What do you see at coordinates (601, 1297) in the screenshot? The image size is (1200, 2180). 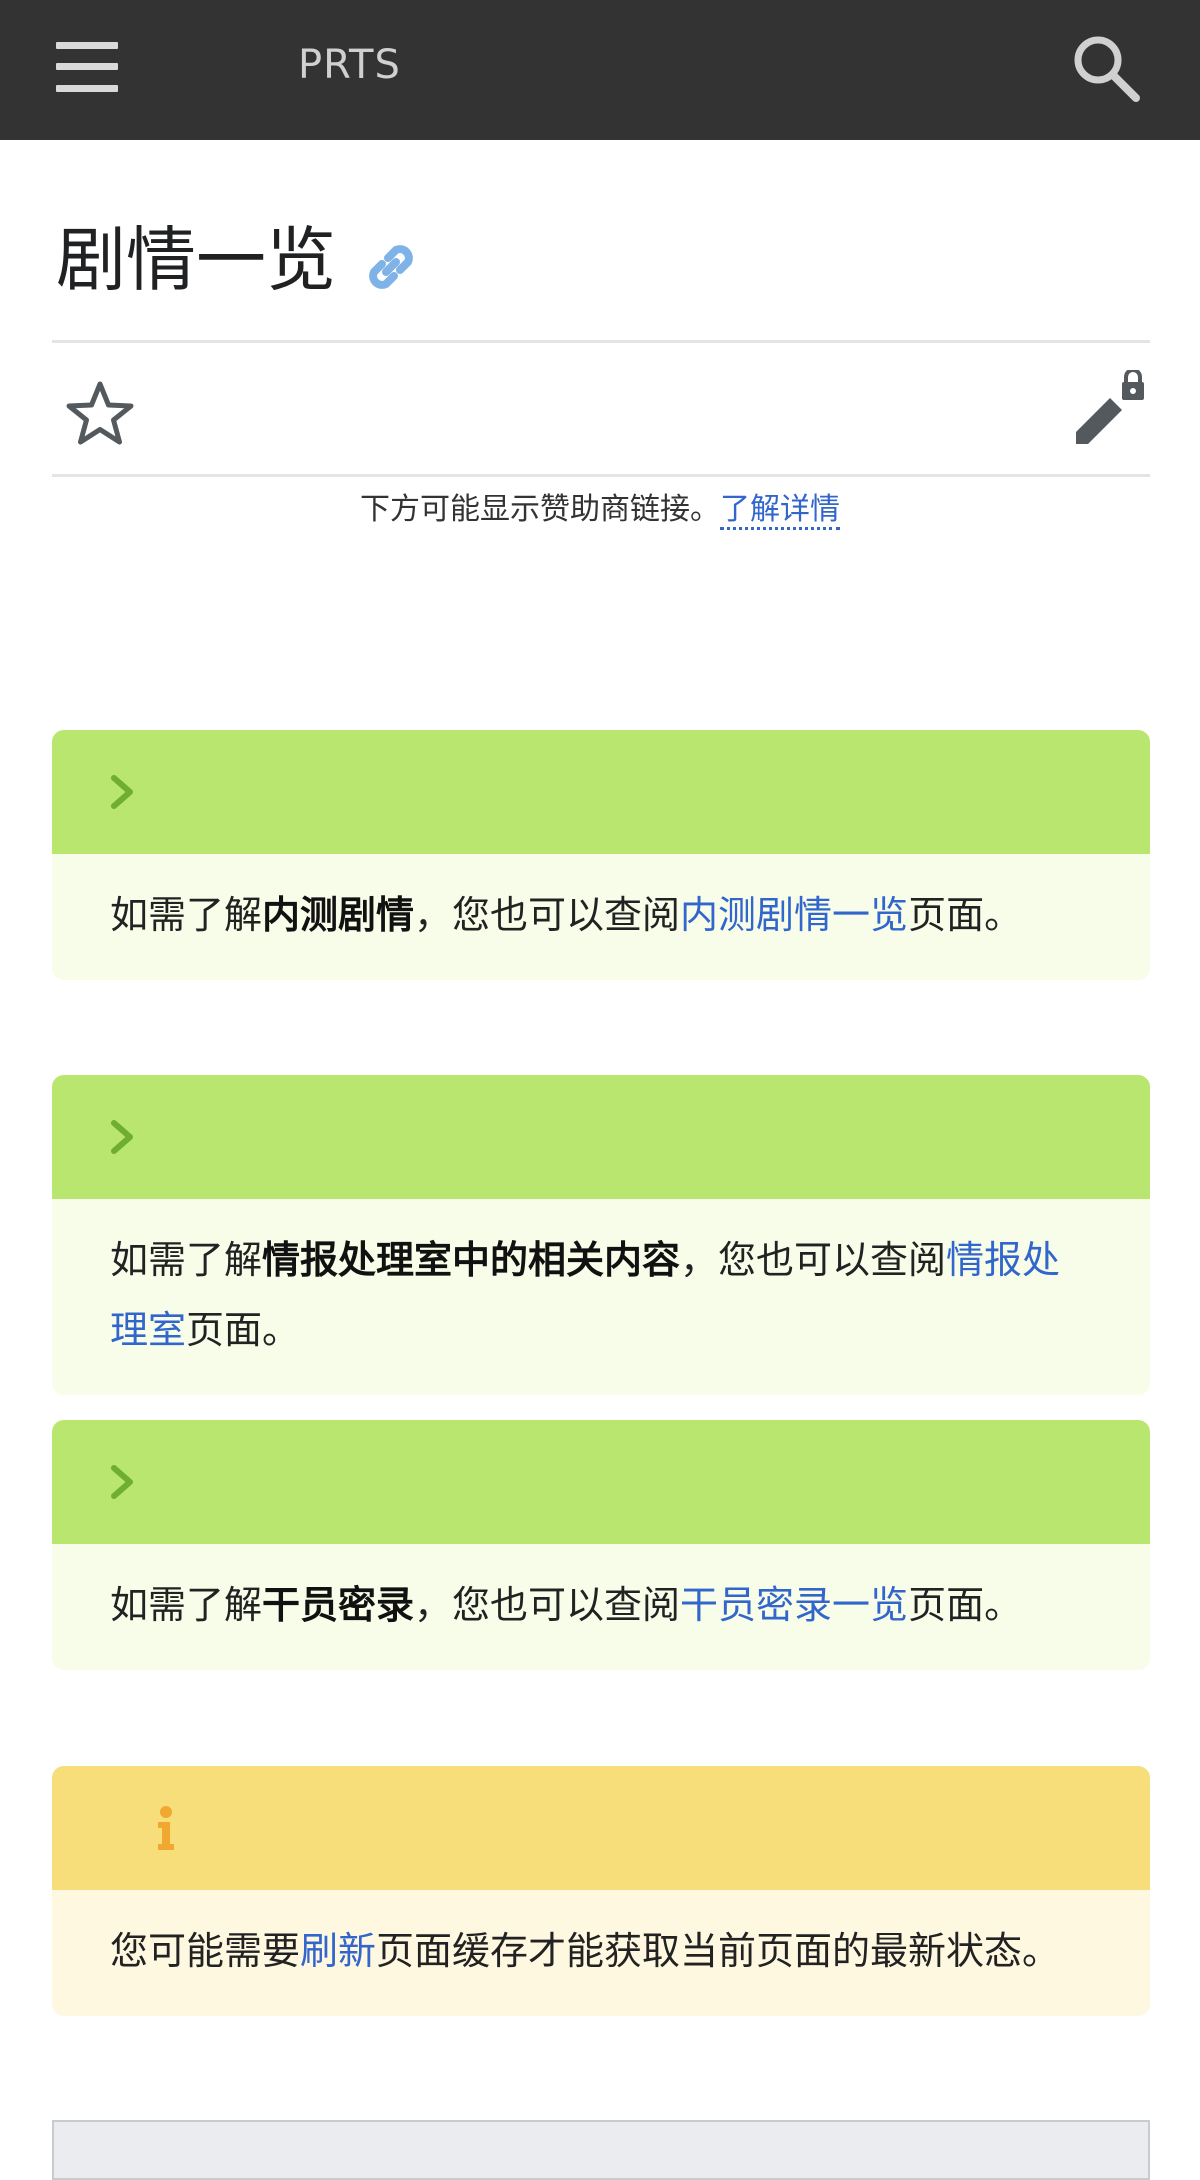 I see `notice-body: 如需了解情报处理室中的相关内容，您也可以查阅情报处理室页面。` at bounding box center [601, 1297].